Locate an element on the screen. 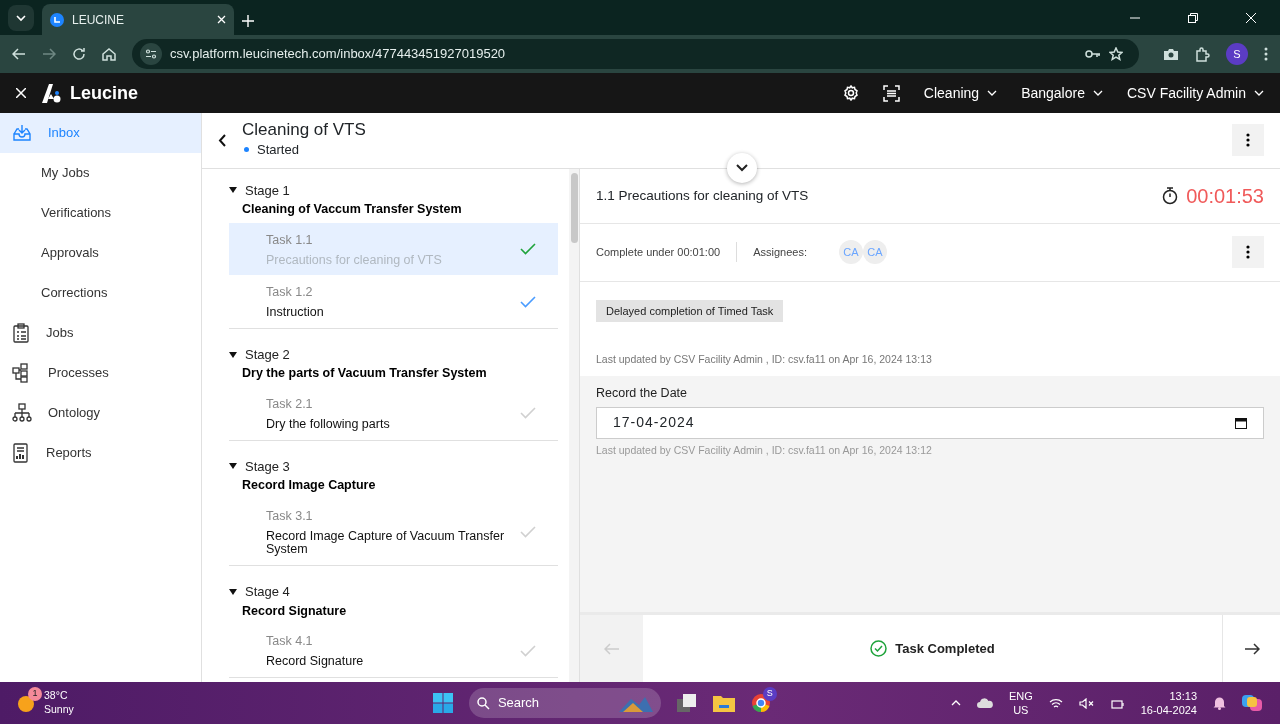  wifi-icon is located at coordinates (1055, 703).